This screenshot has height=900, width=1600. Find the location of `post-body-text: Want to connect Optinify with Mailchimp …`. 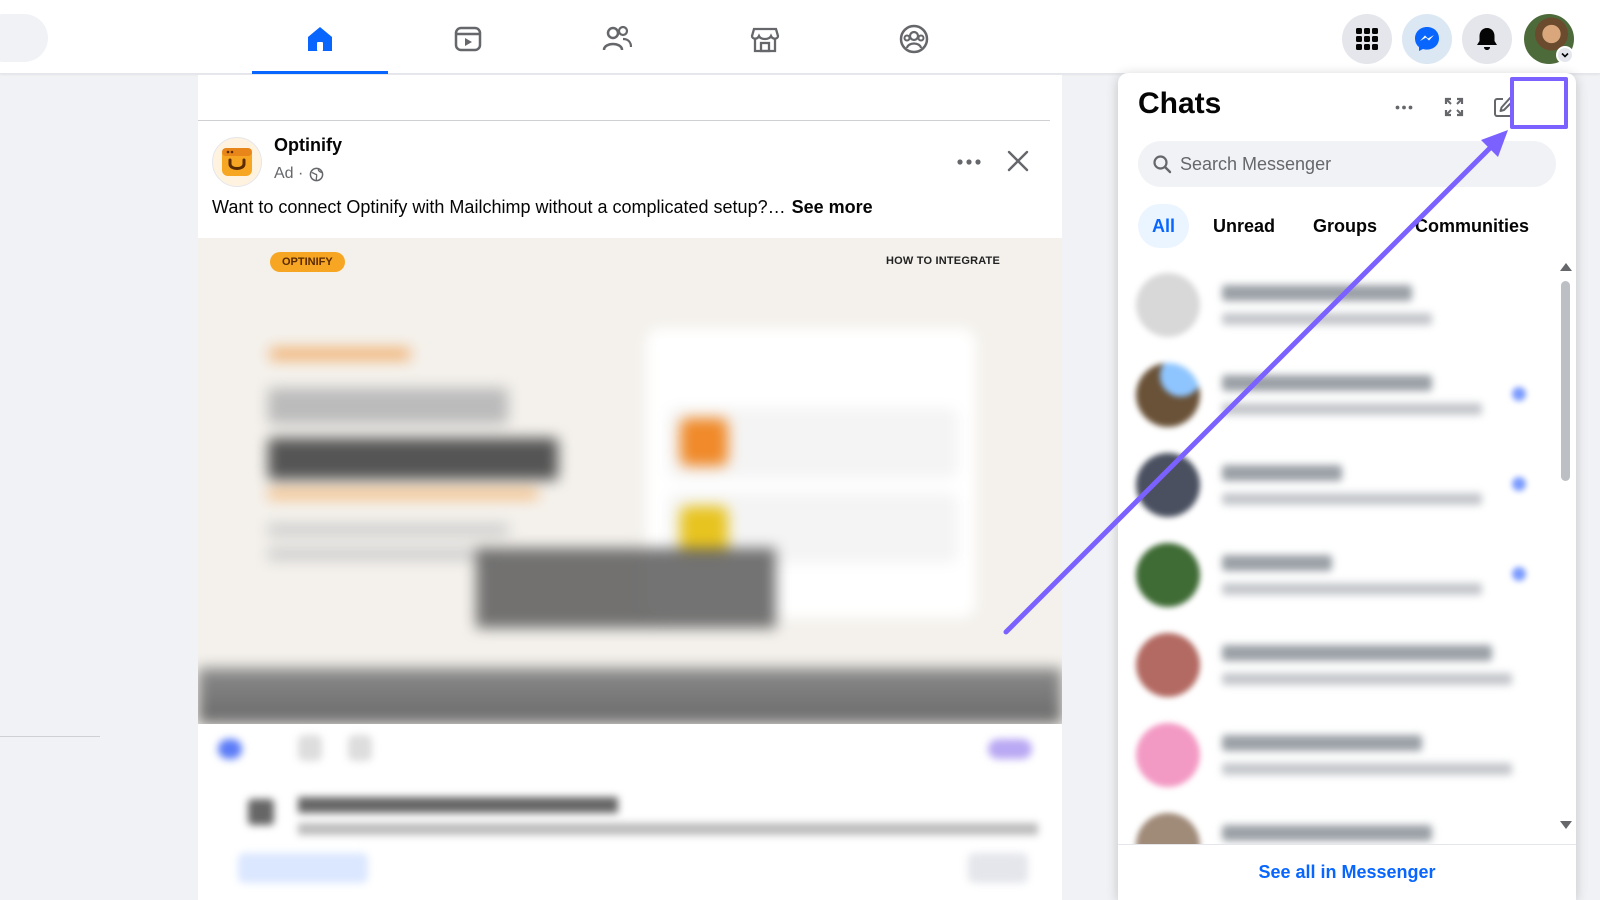

post-body-text: Want to connect Optinify with Mailchimp … is located at coordinates (542, 207).